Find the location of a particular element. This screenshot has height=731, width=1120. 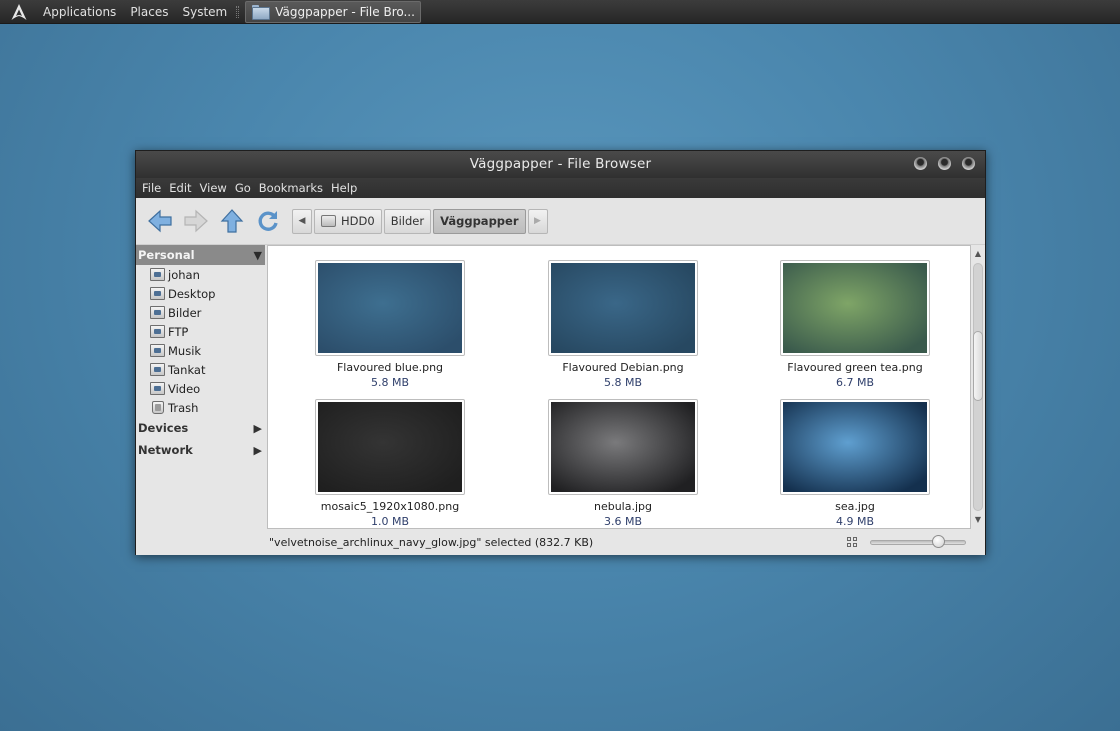

file-size: 3.6 MB is located at coordinates (623, 521).